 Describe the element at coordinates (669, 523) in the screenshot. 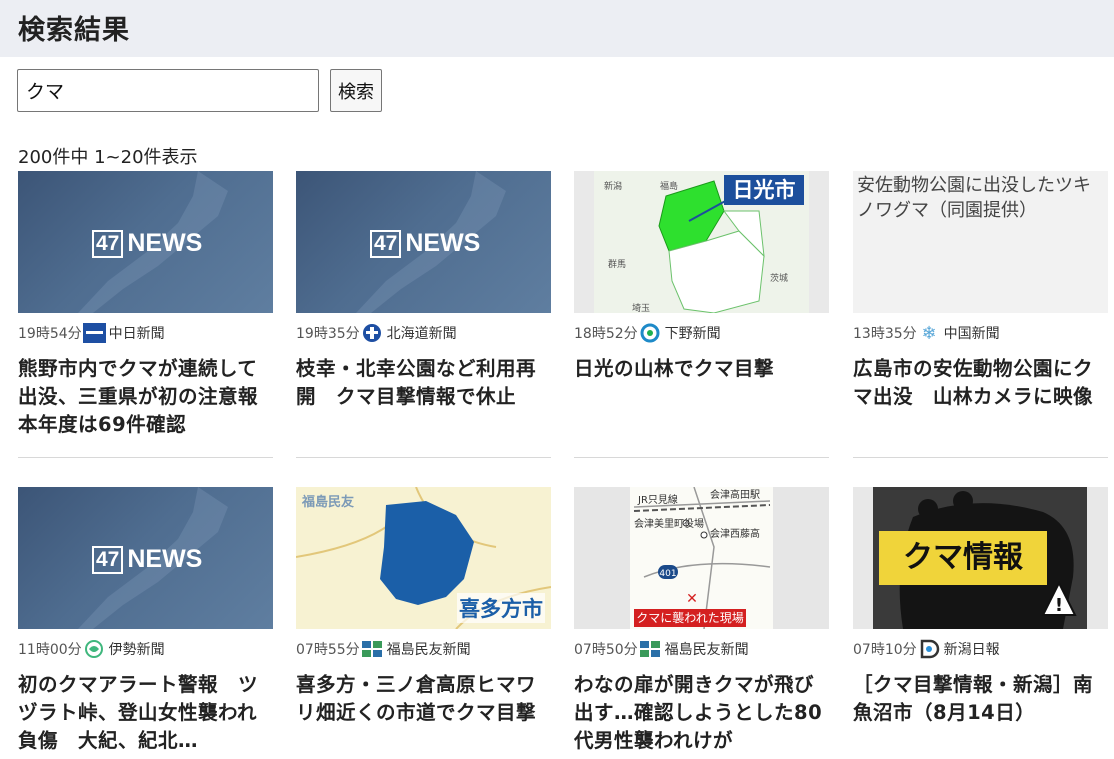

I see `svg-text: 会津美里町役場` at that location.